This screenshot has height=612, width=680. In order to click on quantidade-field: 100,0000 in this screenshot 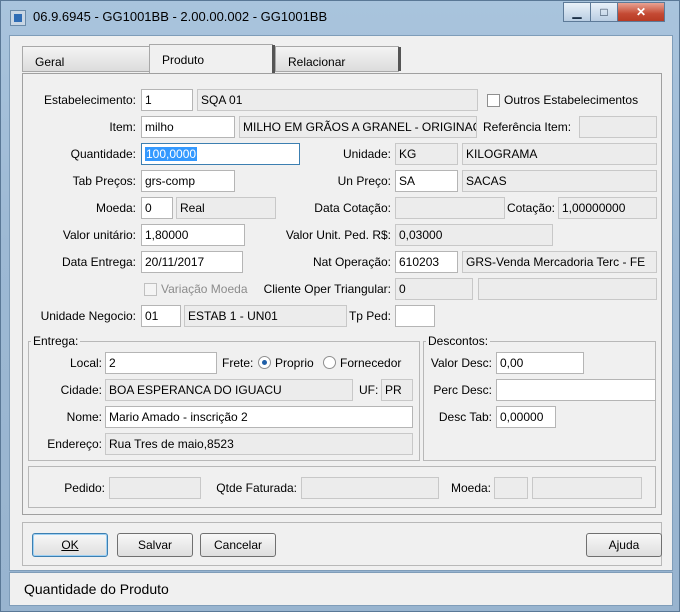, I will do `click(220, 154)`.